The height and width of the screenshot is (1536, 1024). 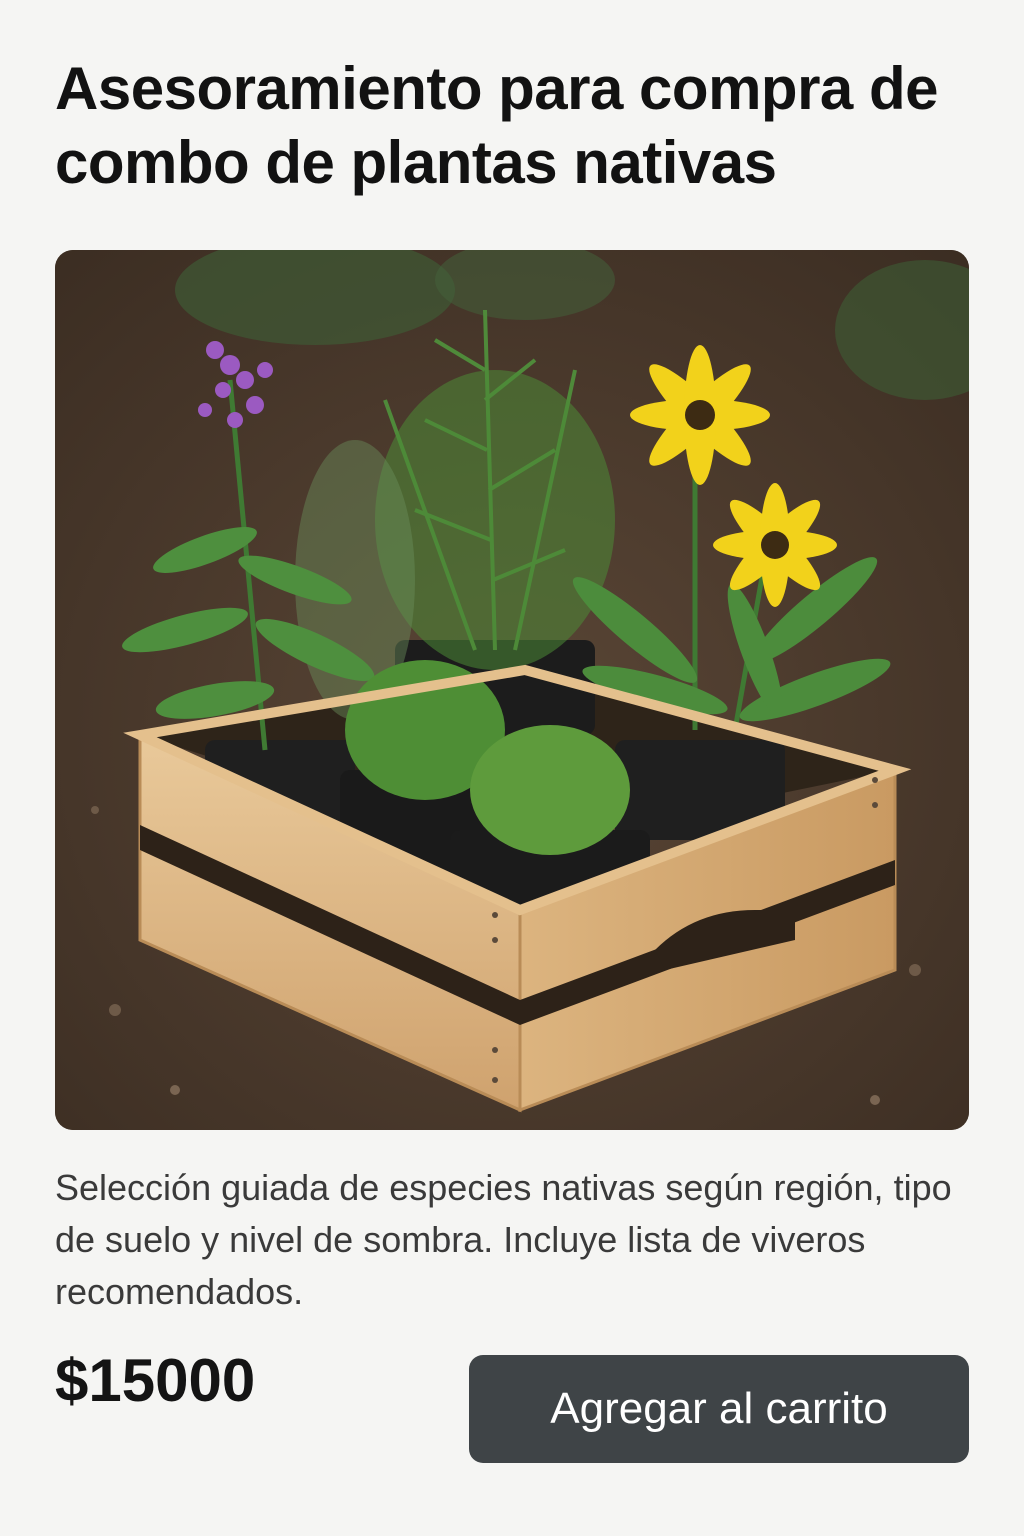 What do you see at coordinates (155, 1380) in the screenshot?
I see `product-price: $15000` at bounding box center [155, 1380].